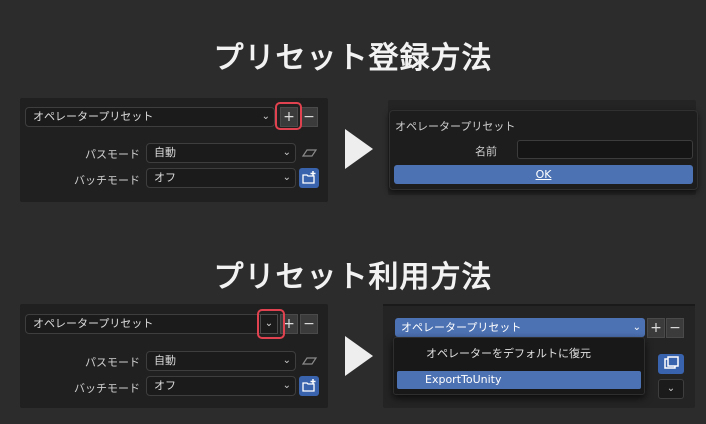  Describe the element at coordinates (508, 353) in the screenshot. I see `menu-item-restore-default: オペレーターをデフォルトに復元` at that location.